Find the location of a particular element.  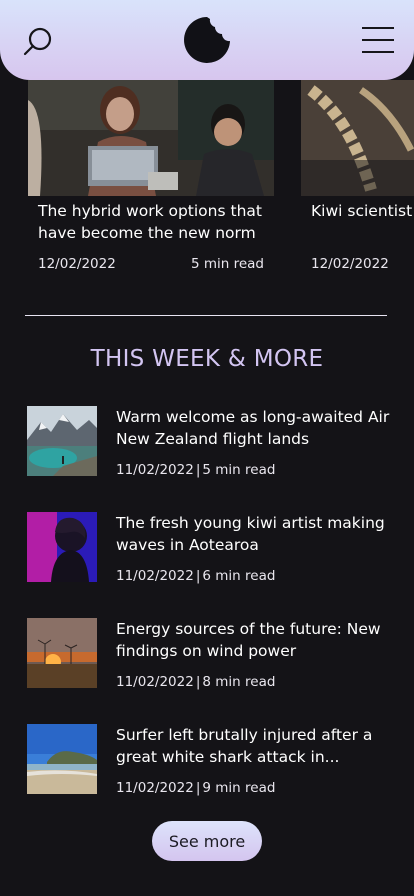

bitten-moon-logo-icon is located at coordinates (207, 40).